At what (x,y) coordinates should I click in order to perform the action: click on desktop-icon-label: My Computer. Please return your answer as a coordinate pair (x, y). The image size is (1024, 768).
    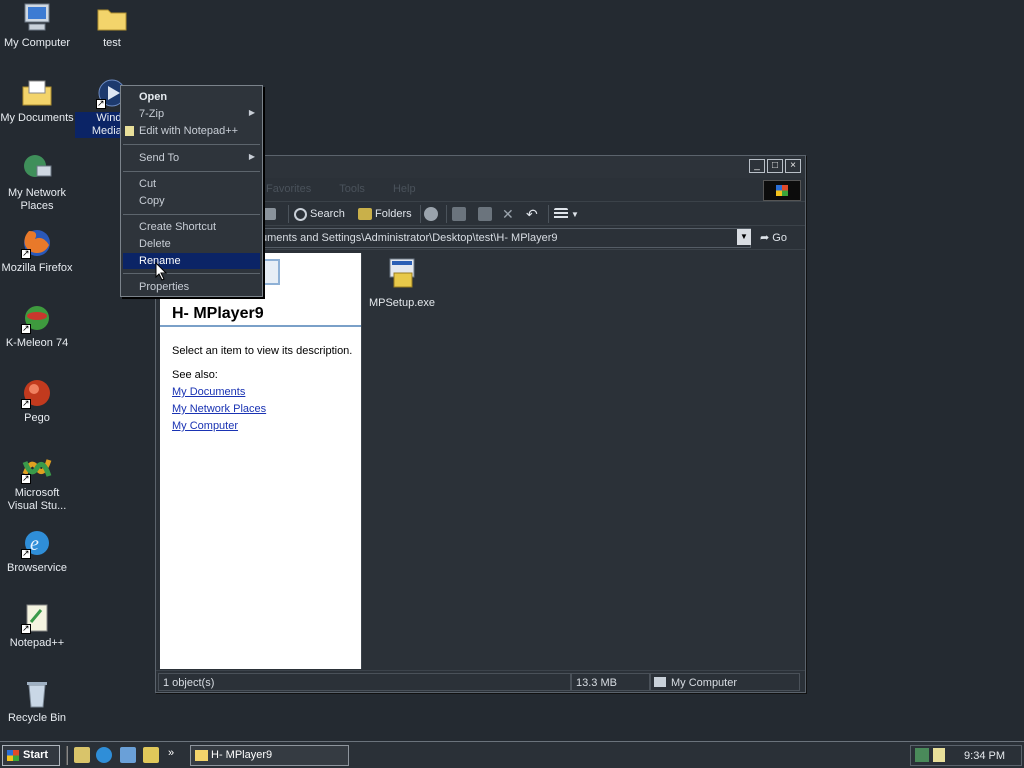
    Looking at the image, I should click on (37, 43).